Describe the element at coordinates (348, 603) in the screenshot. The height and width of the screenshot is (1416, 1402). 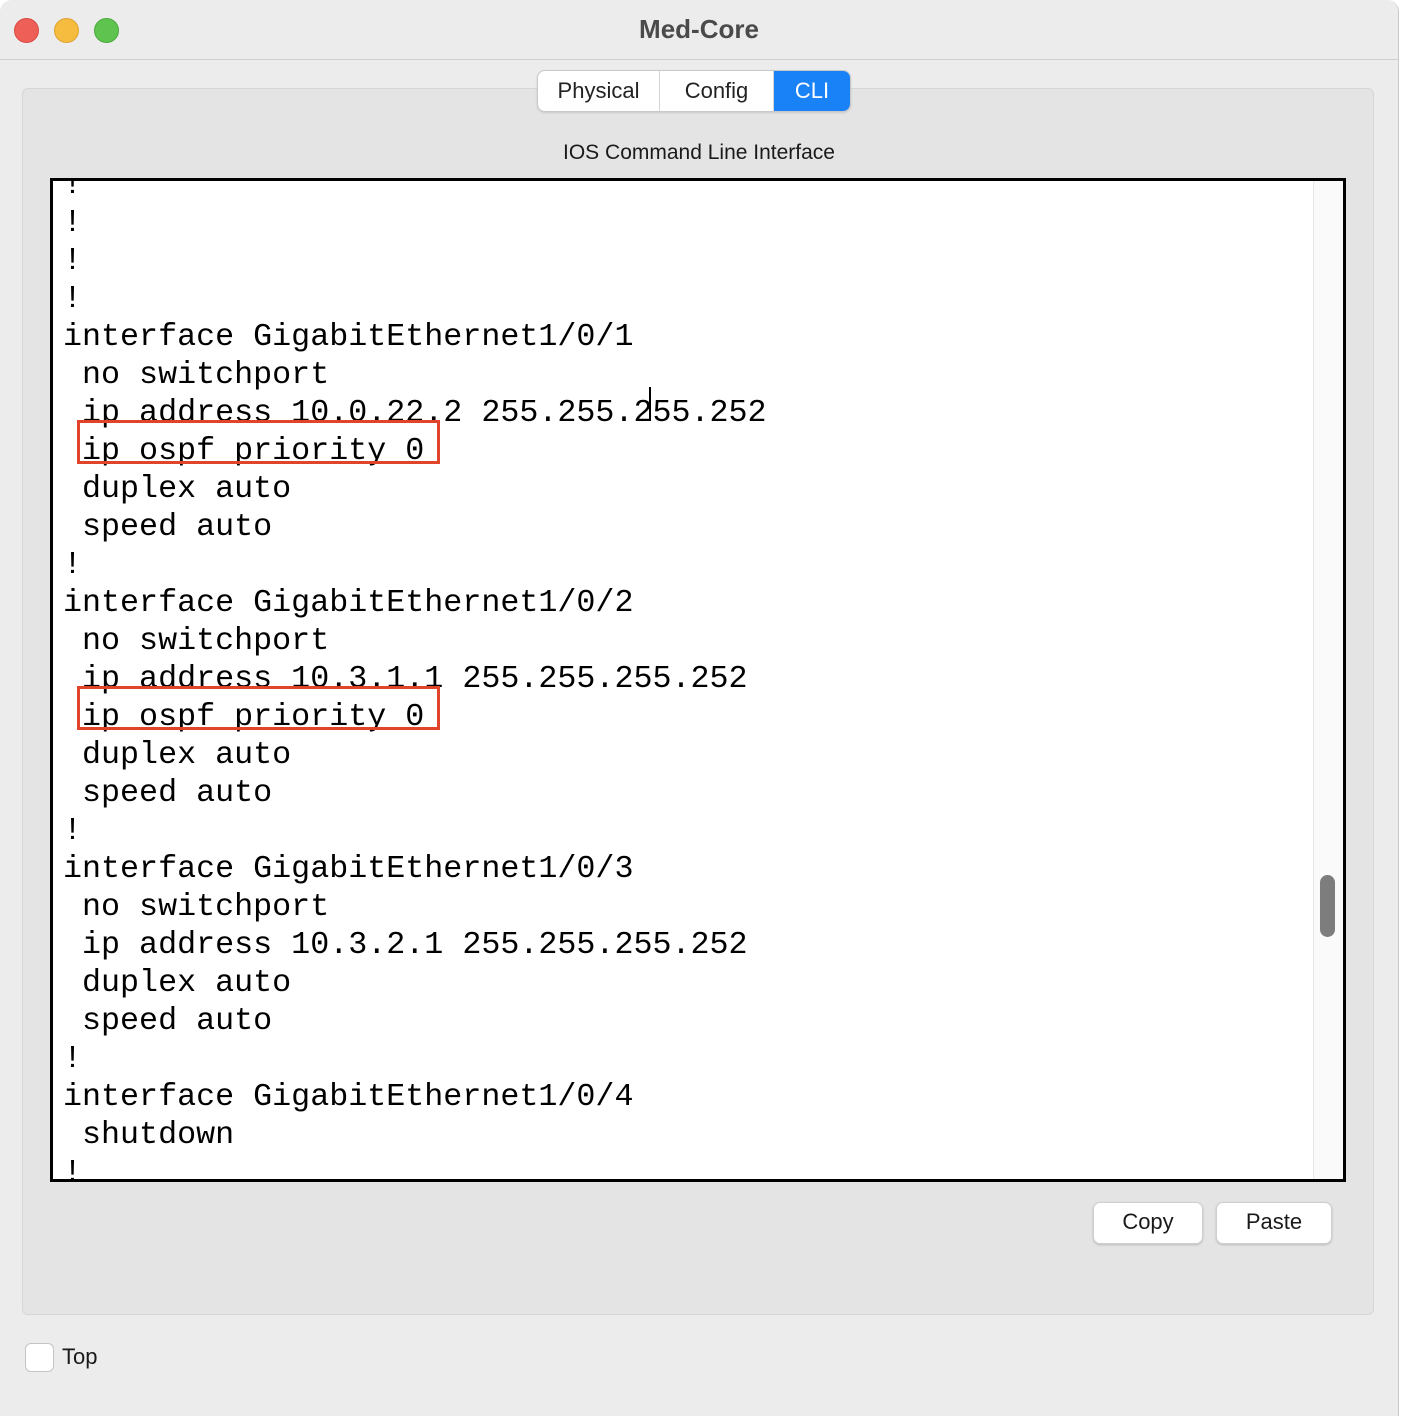
I see `cli-line: interface GigabitEthernet1/0/2` at that location.